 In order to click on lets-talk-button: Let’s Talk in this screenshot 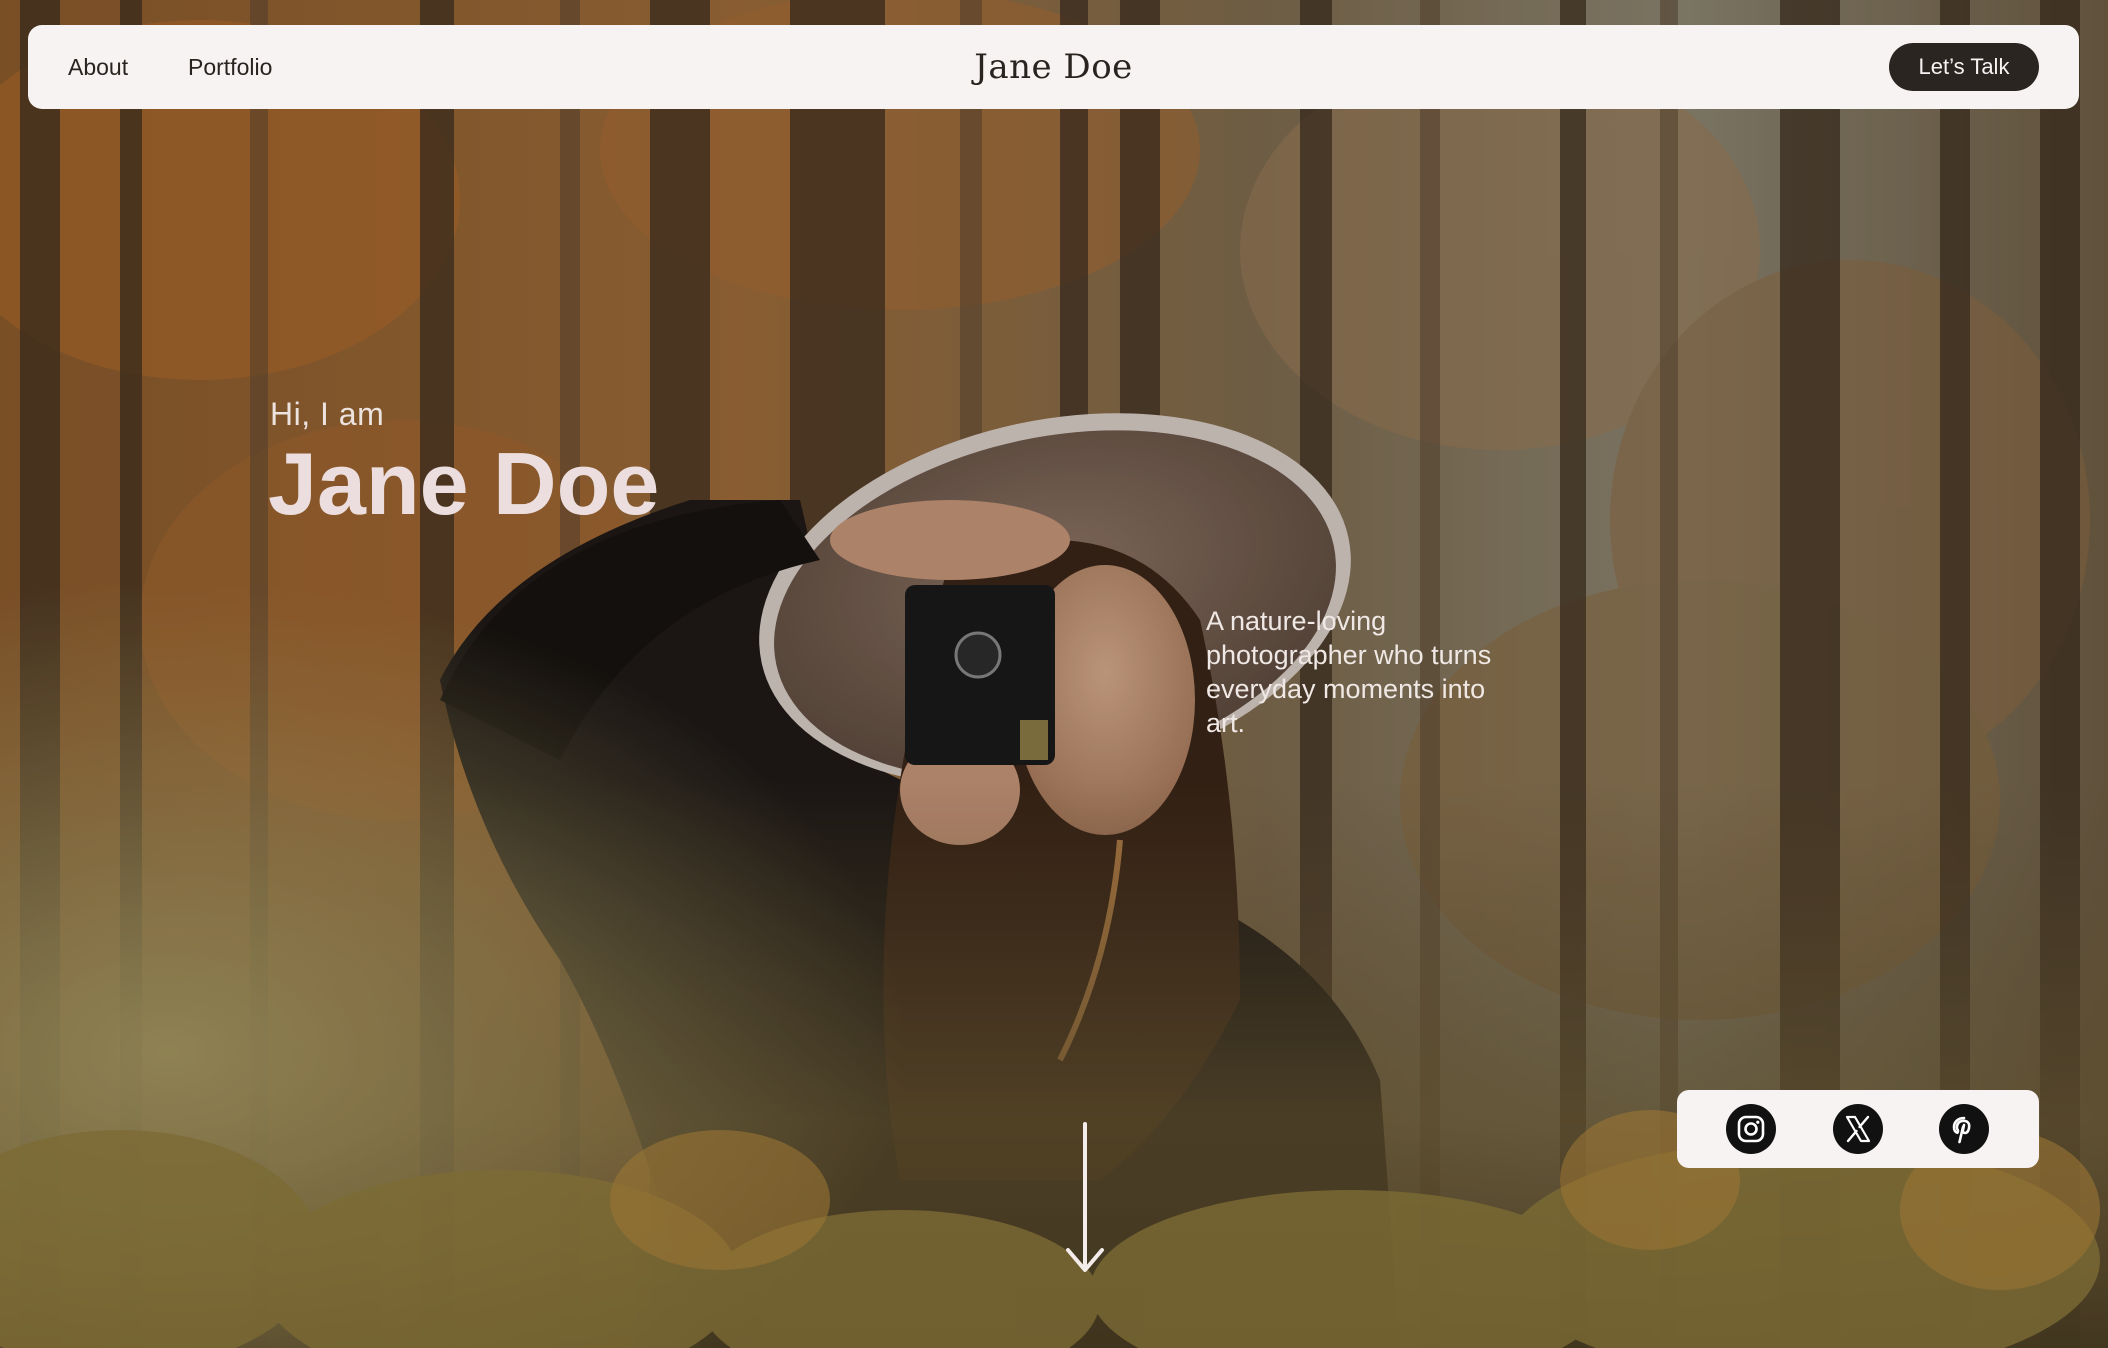, I will do `click(1964, 67)`.